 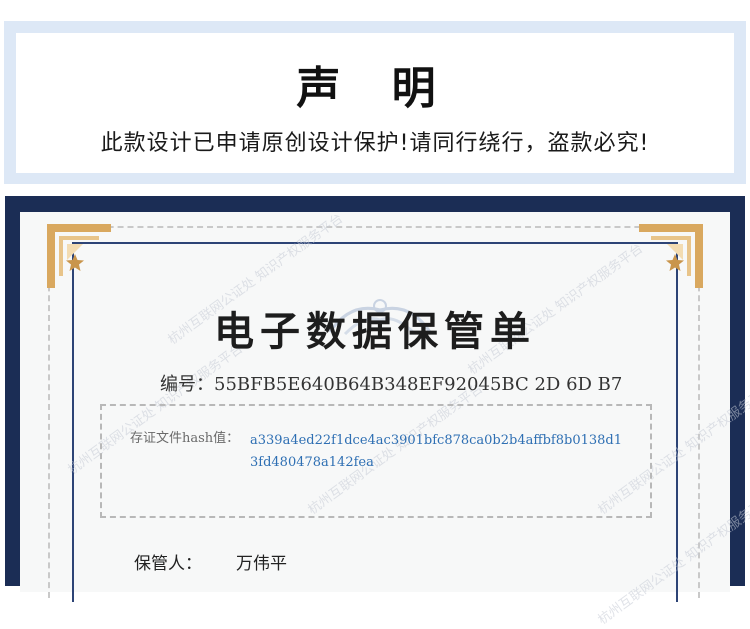 What do you see at coordinates (185, 438) in the screenshot?
I see `hash-label: 存证文件hash值：` at bounding box center [185, 438].